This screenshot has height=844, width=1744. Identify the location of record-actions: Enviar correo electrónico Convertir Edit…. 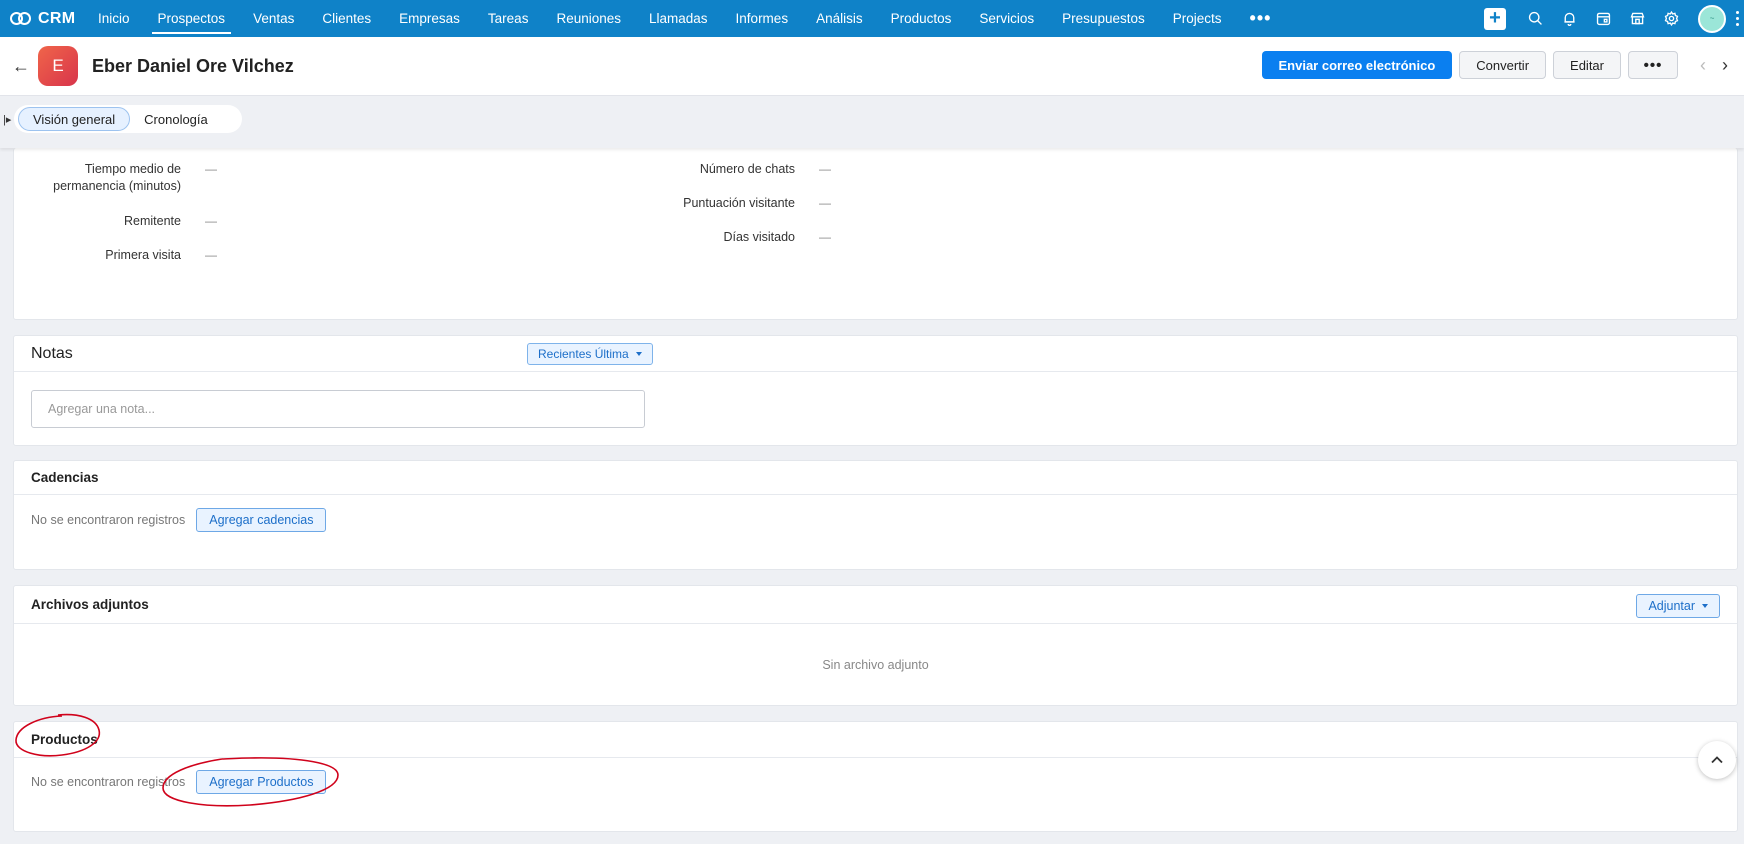
(1499, 65).